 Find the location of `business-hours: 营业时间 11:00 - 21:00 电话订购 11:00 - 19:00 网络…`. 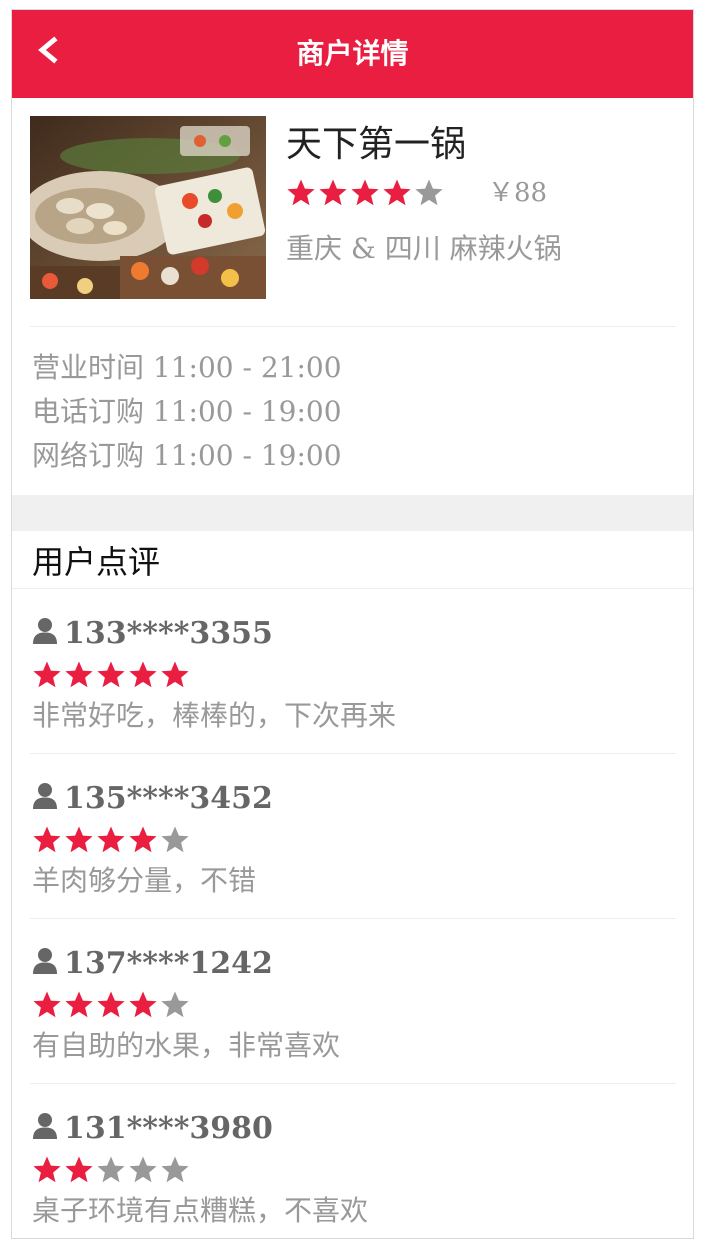

business-hours: 营业时间 11:00 - 21:00 电话订购 11:00 - 19:00 网络… is located at coordinates (187, 412).